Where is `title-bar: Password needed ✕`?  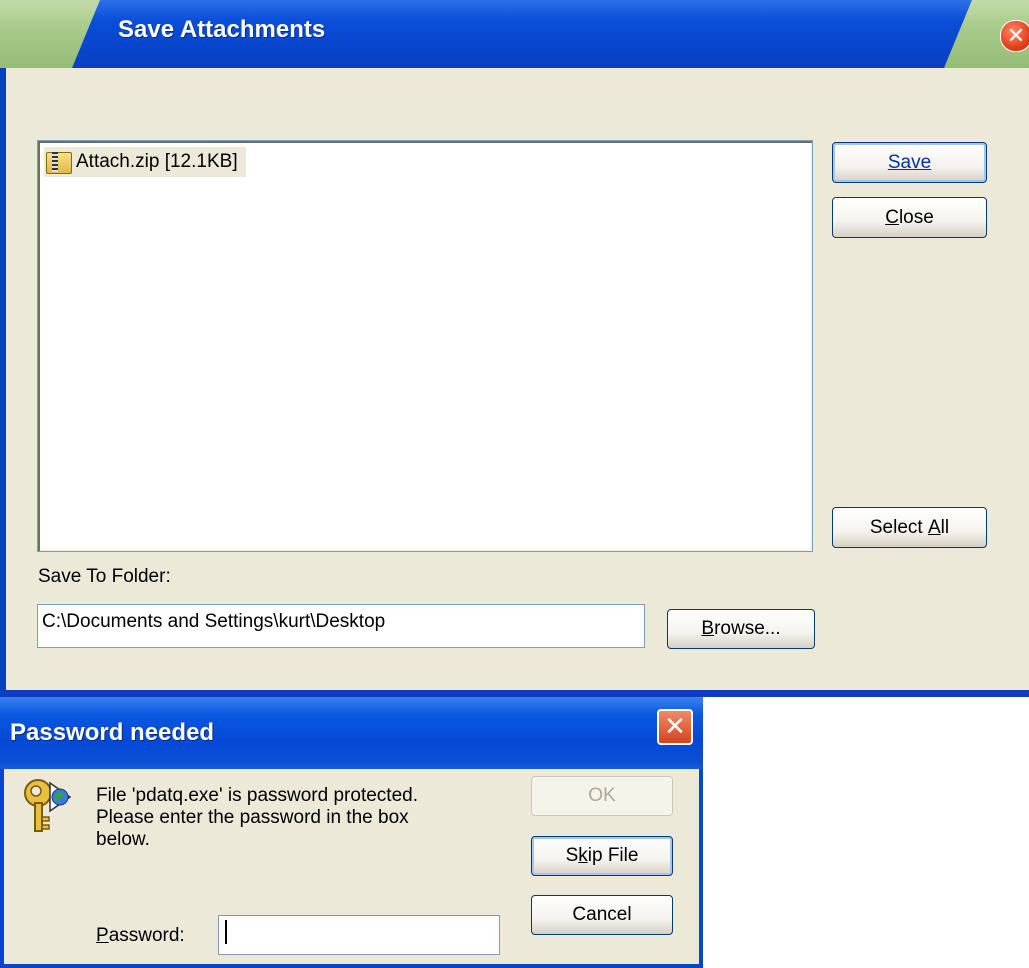 title-bar: Password needed ✕ is located at coordinates (351, 733).